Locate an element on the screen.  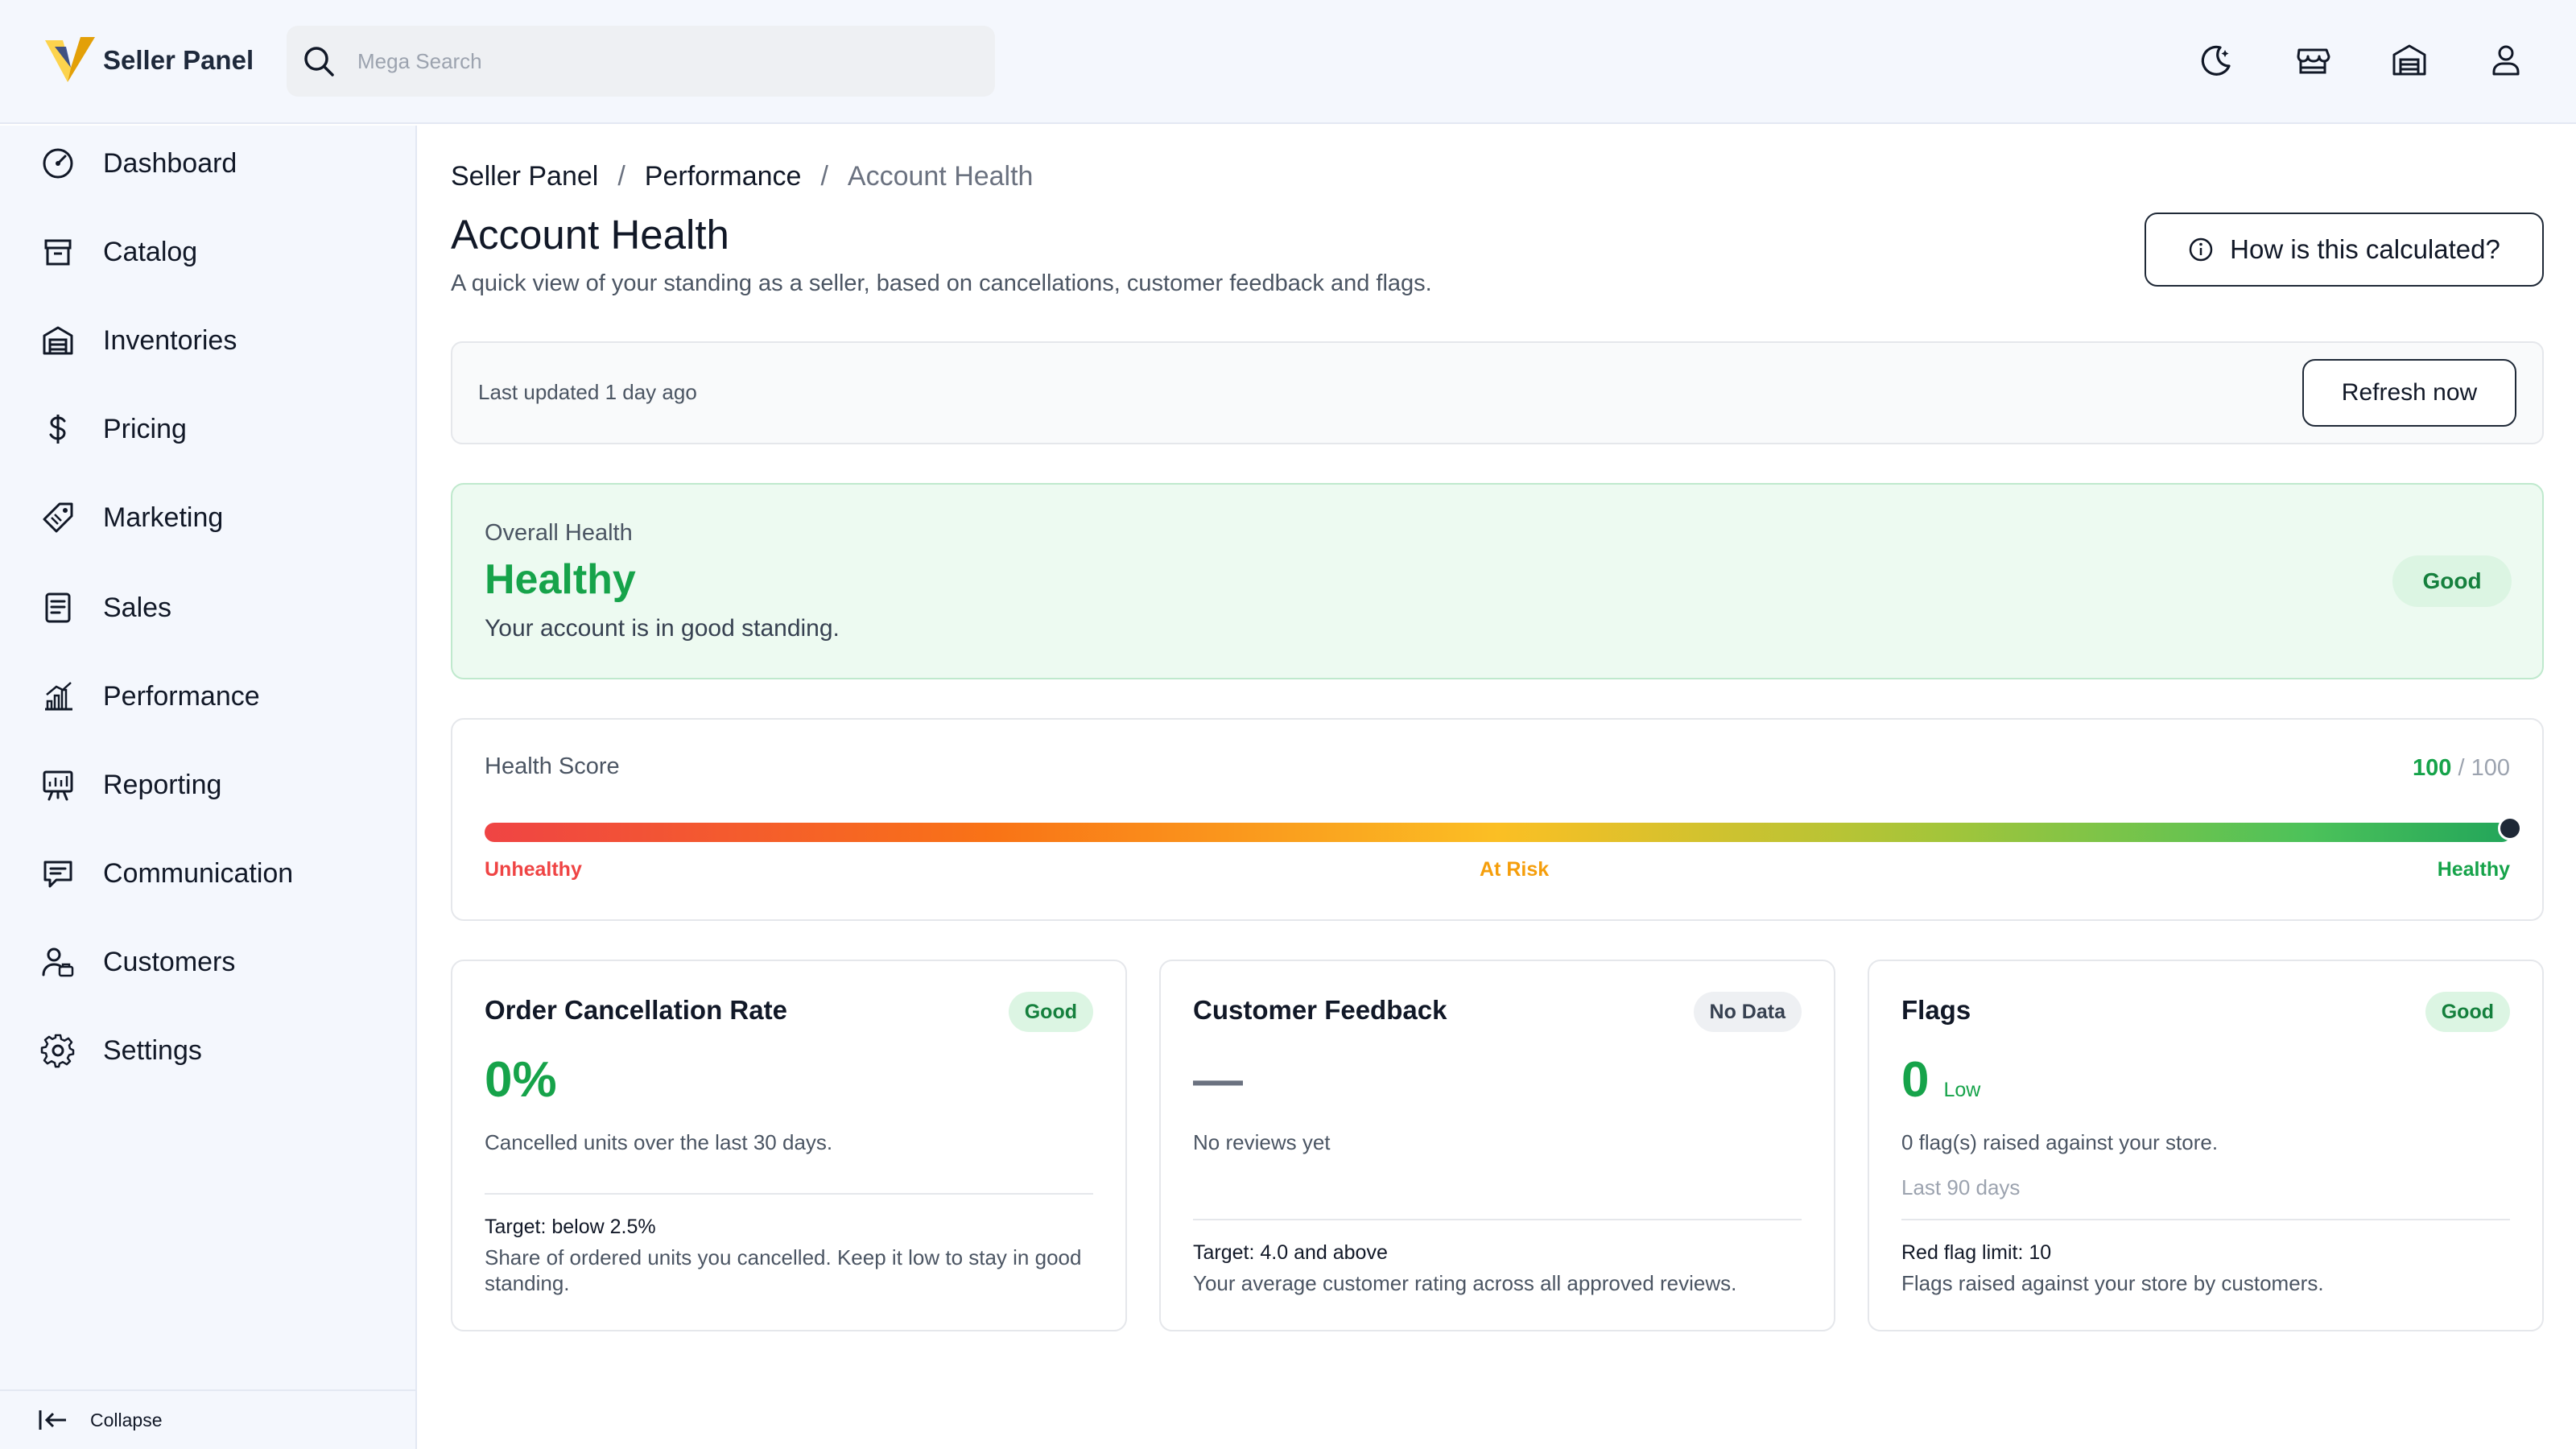
sidebar-item-customers: Customers is located at coordinates (207, 962).